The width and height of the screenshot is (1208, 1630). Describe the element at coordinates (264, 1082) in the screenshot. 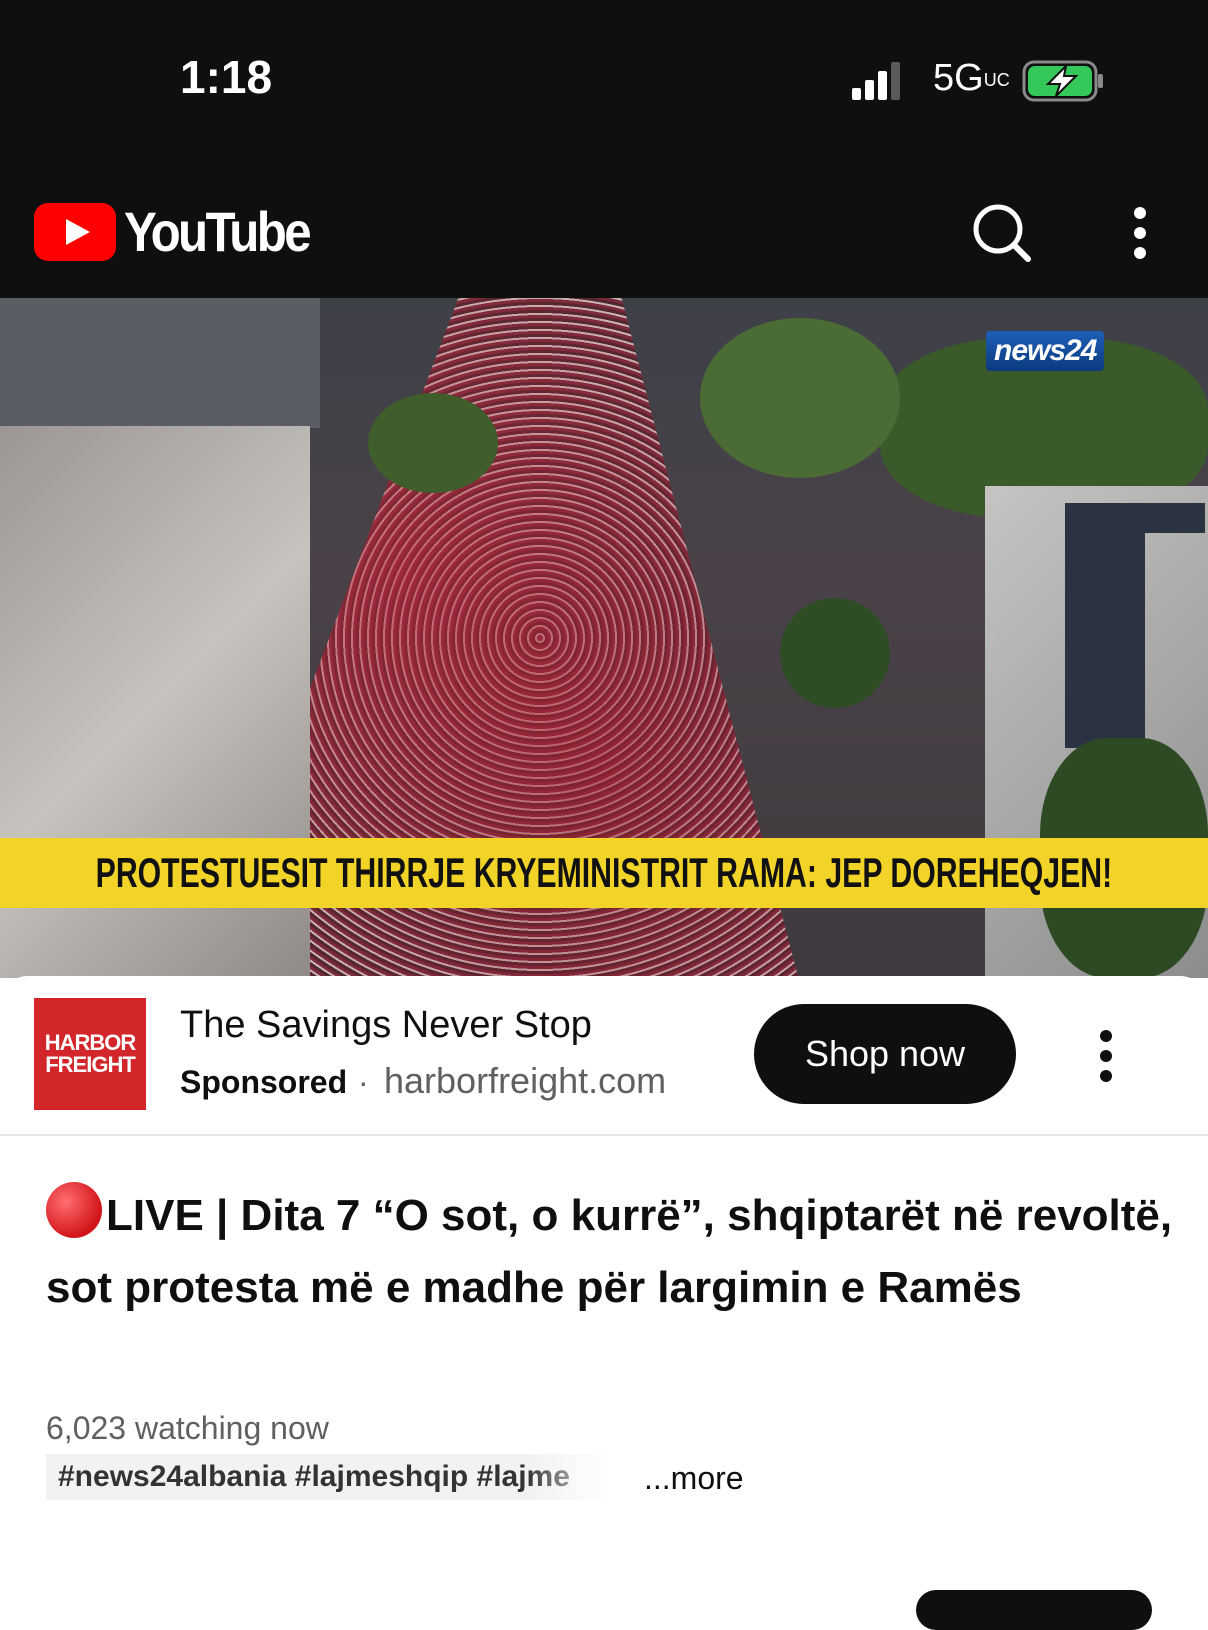

I see `sponsored-label: Sponsored` at that location.